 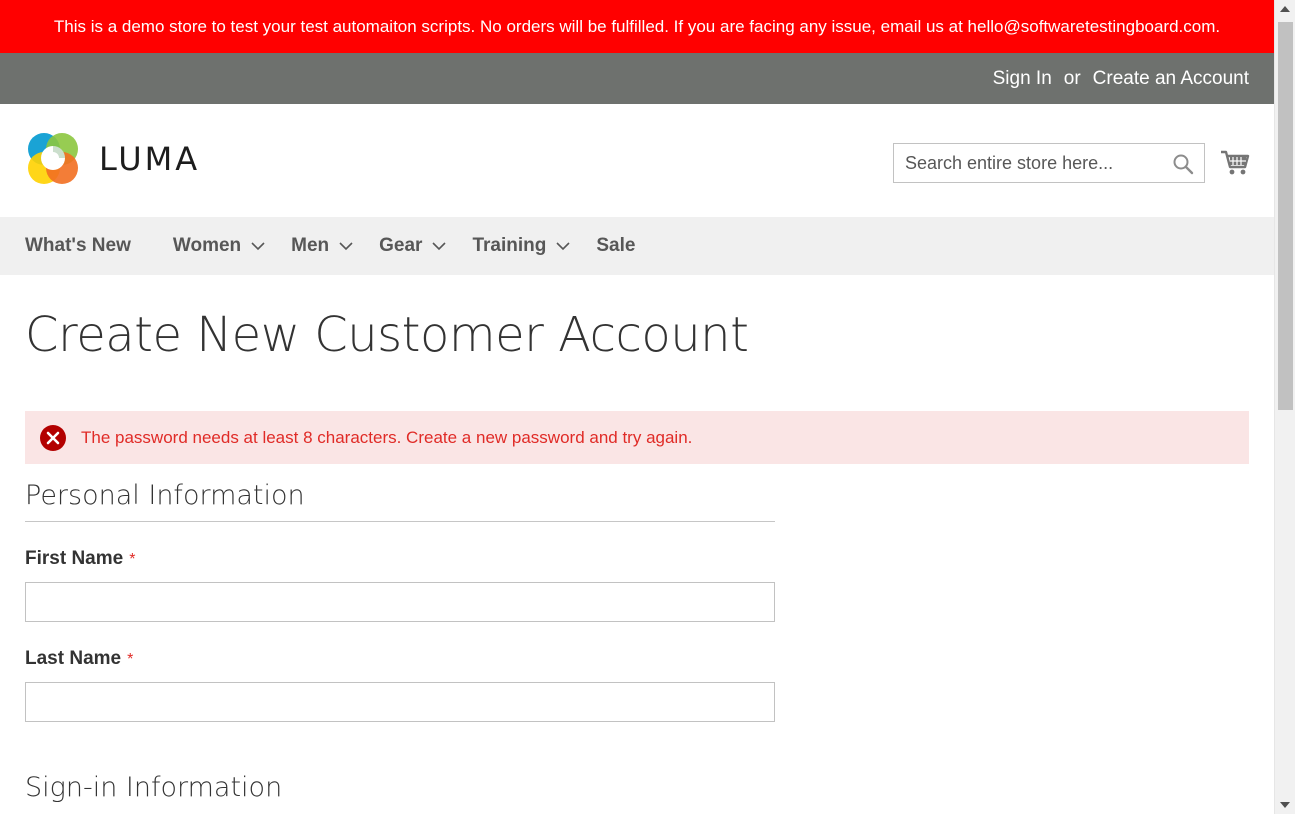 What do you see at coordinates (53, 437) in the screenshot?
I see `error-icon` at bounding box center [53, 437].